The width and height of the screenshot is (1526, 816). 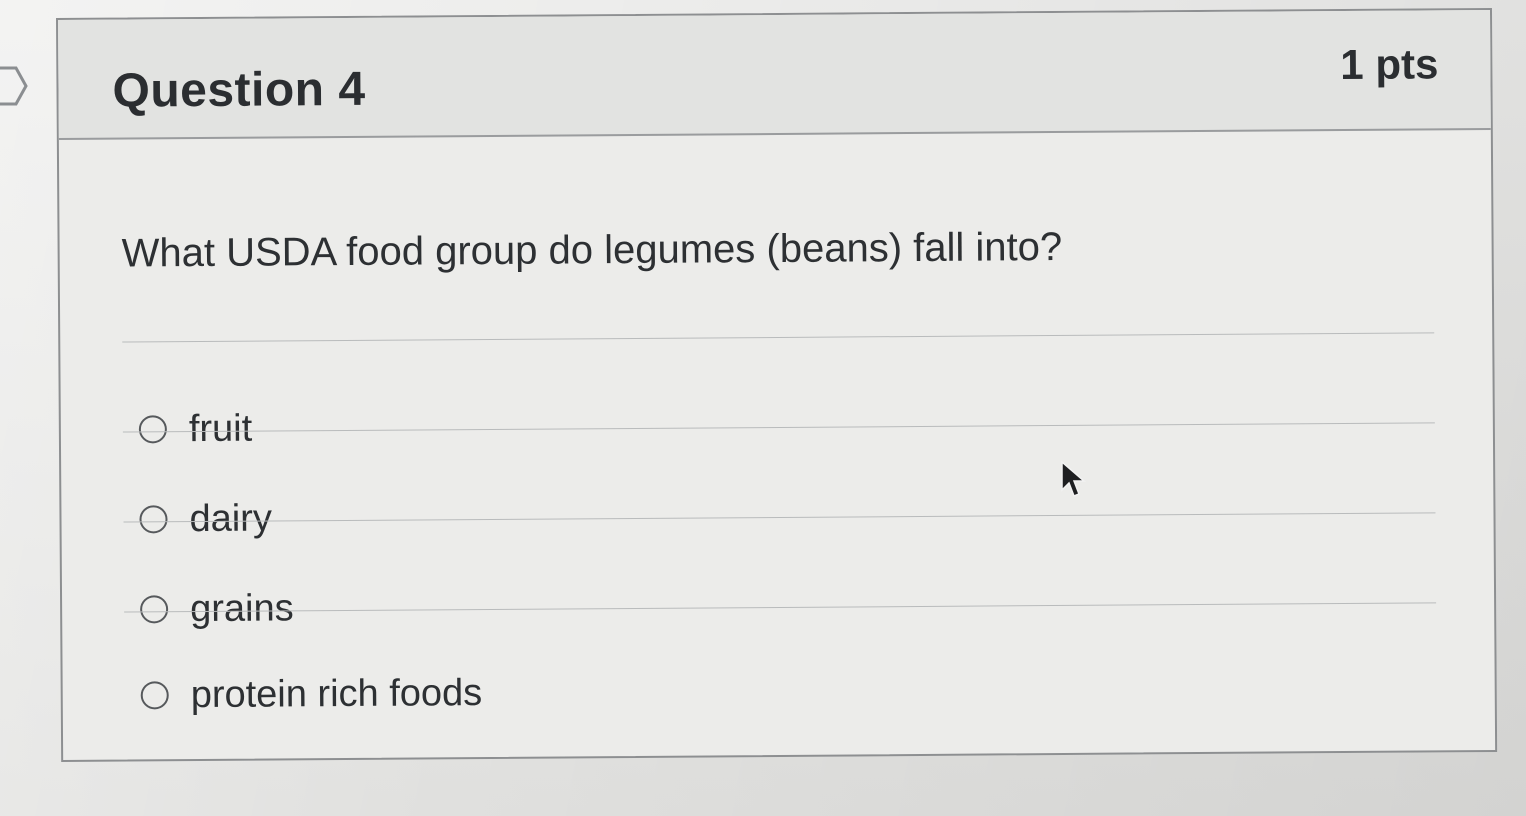 I want to click on answer-option-fruit: fruit, so click(x=195, y=429).